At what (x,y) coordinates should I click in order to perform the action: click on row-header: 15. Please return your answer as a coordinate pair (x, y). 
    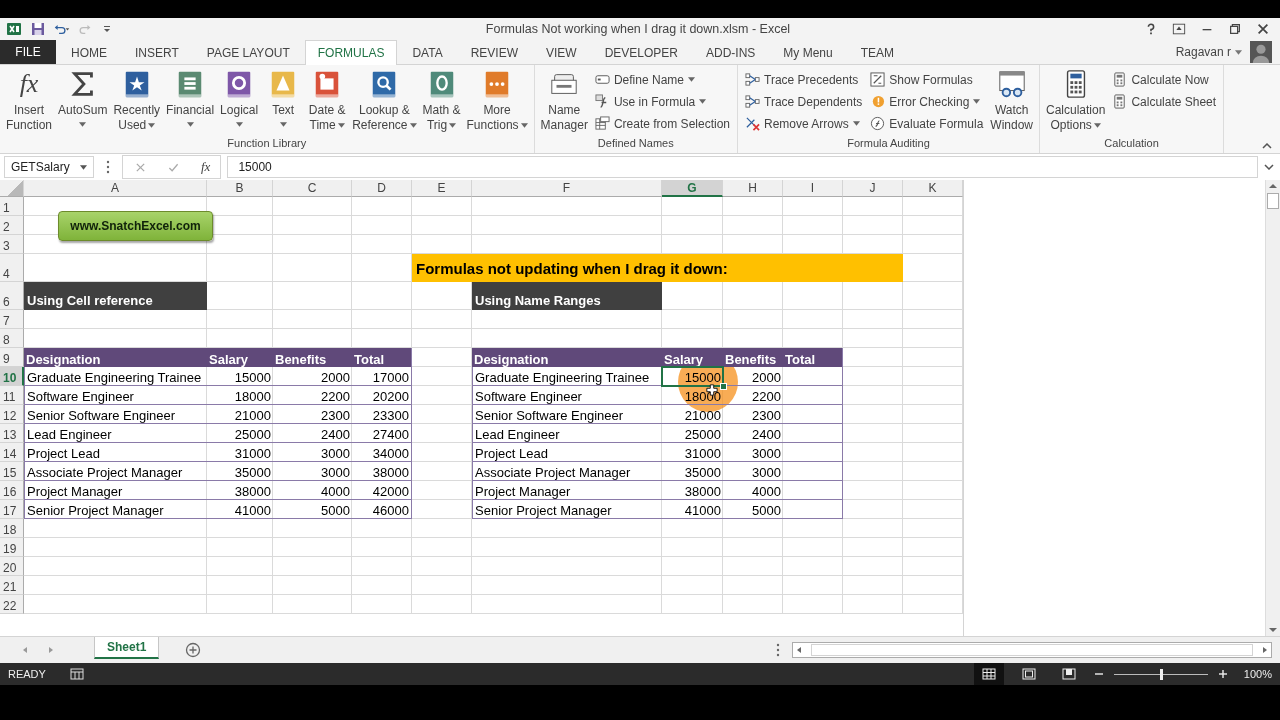
    Looking at the image, I should click on (12, 471).